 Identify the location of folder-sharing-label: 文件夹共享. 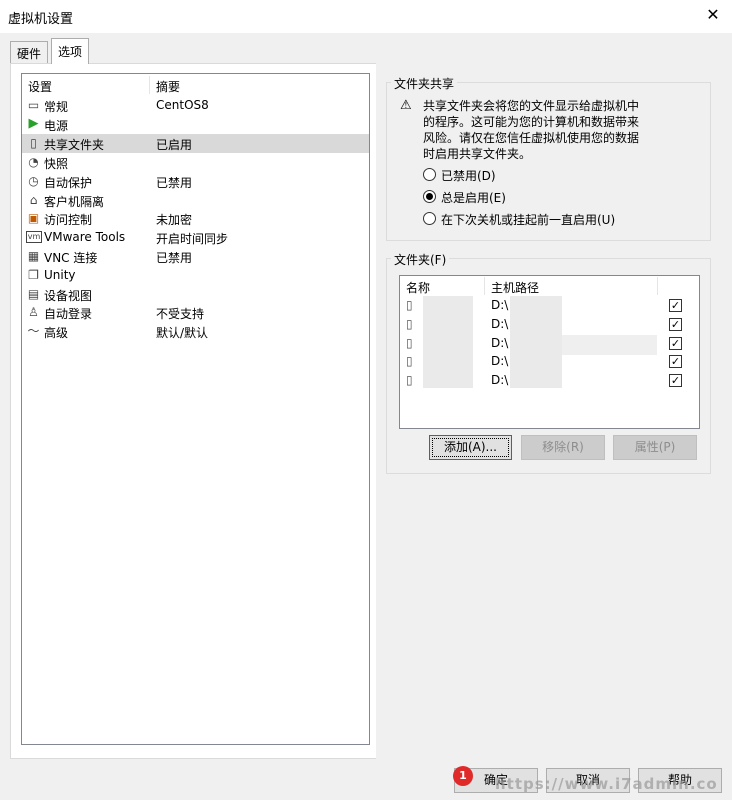
(424, 83).